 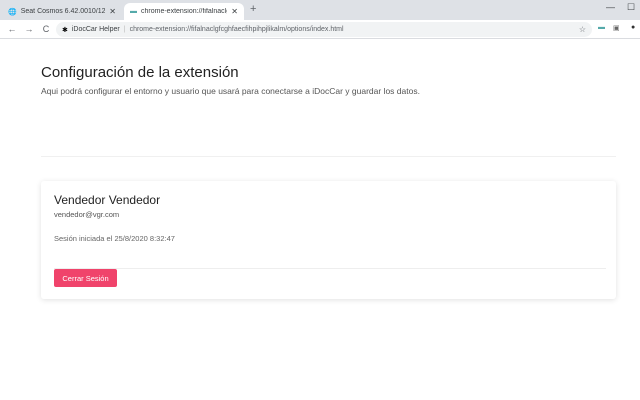 I want to click on star-icon: ☆, so click(x=582, y=29).